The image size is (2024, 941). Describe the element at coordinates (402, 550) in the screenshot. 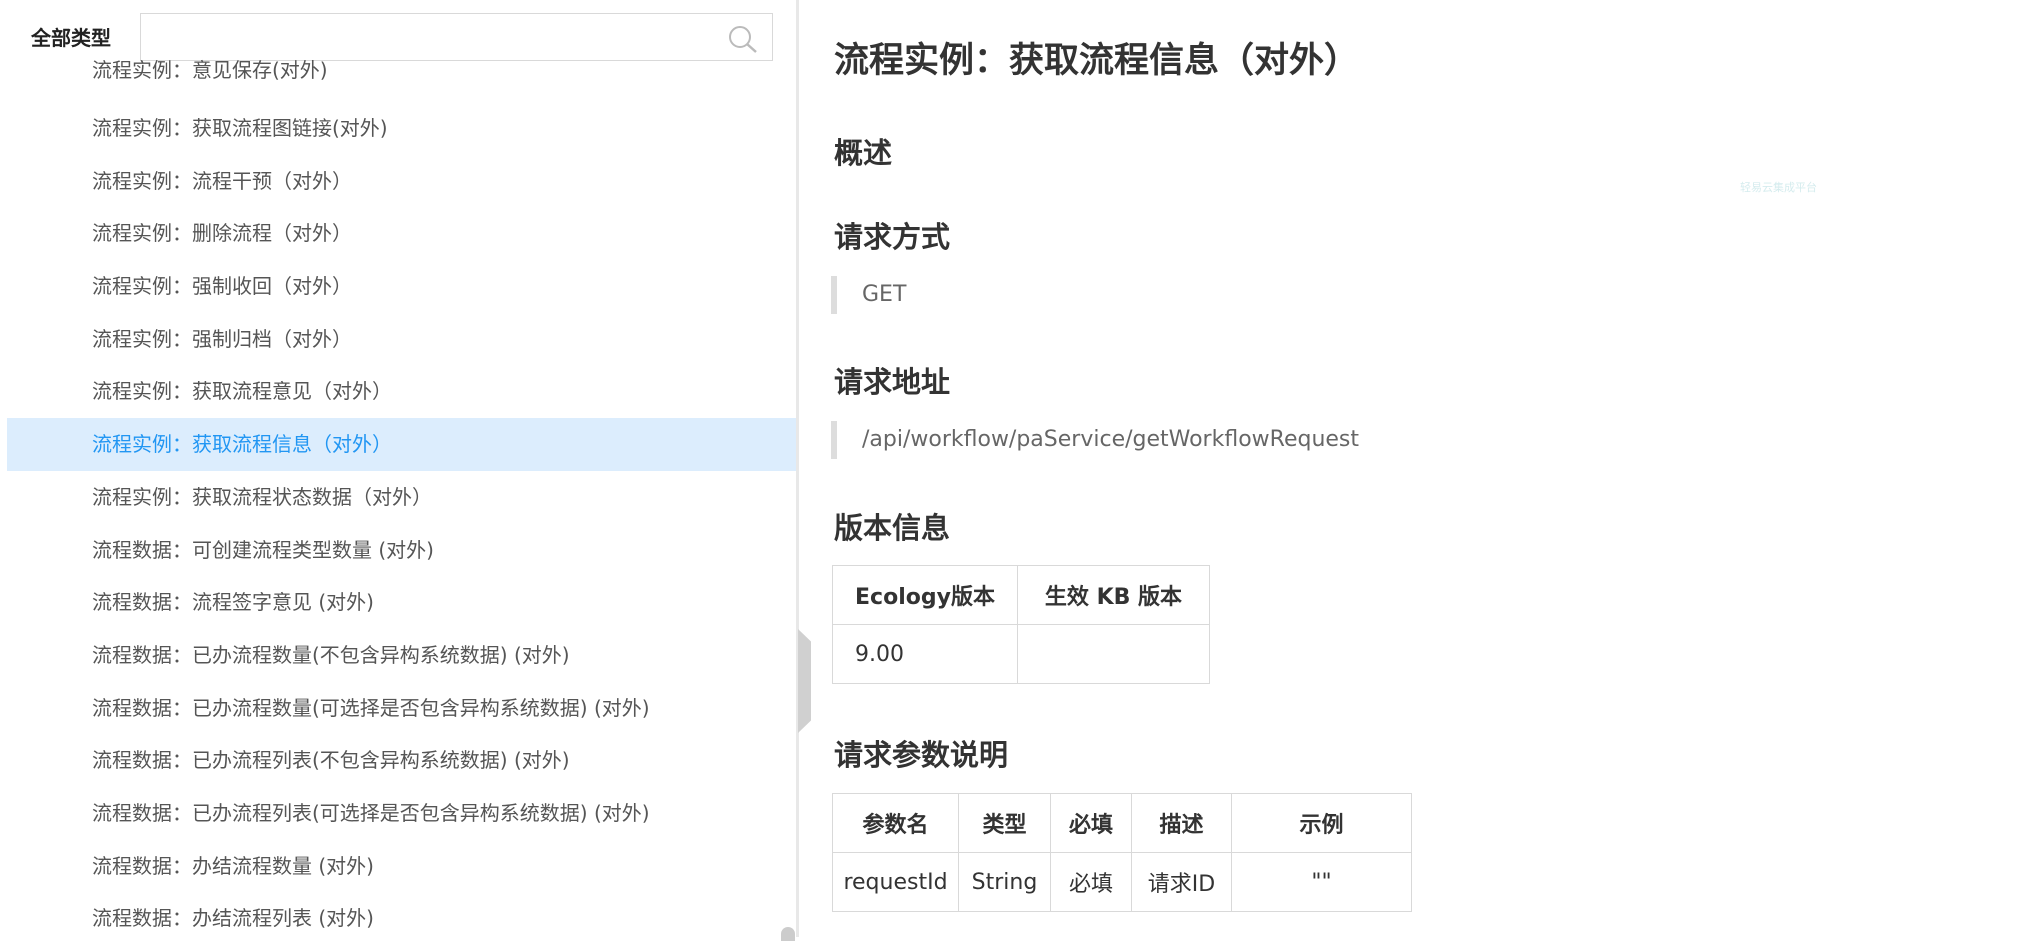

I see `list-item: 流程数据：可创建流程类型数量 (对外)` at that location.